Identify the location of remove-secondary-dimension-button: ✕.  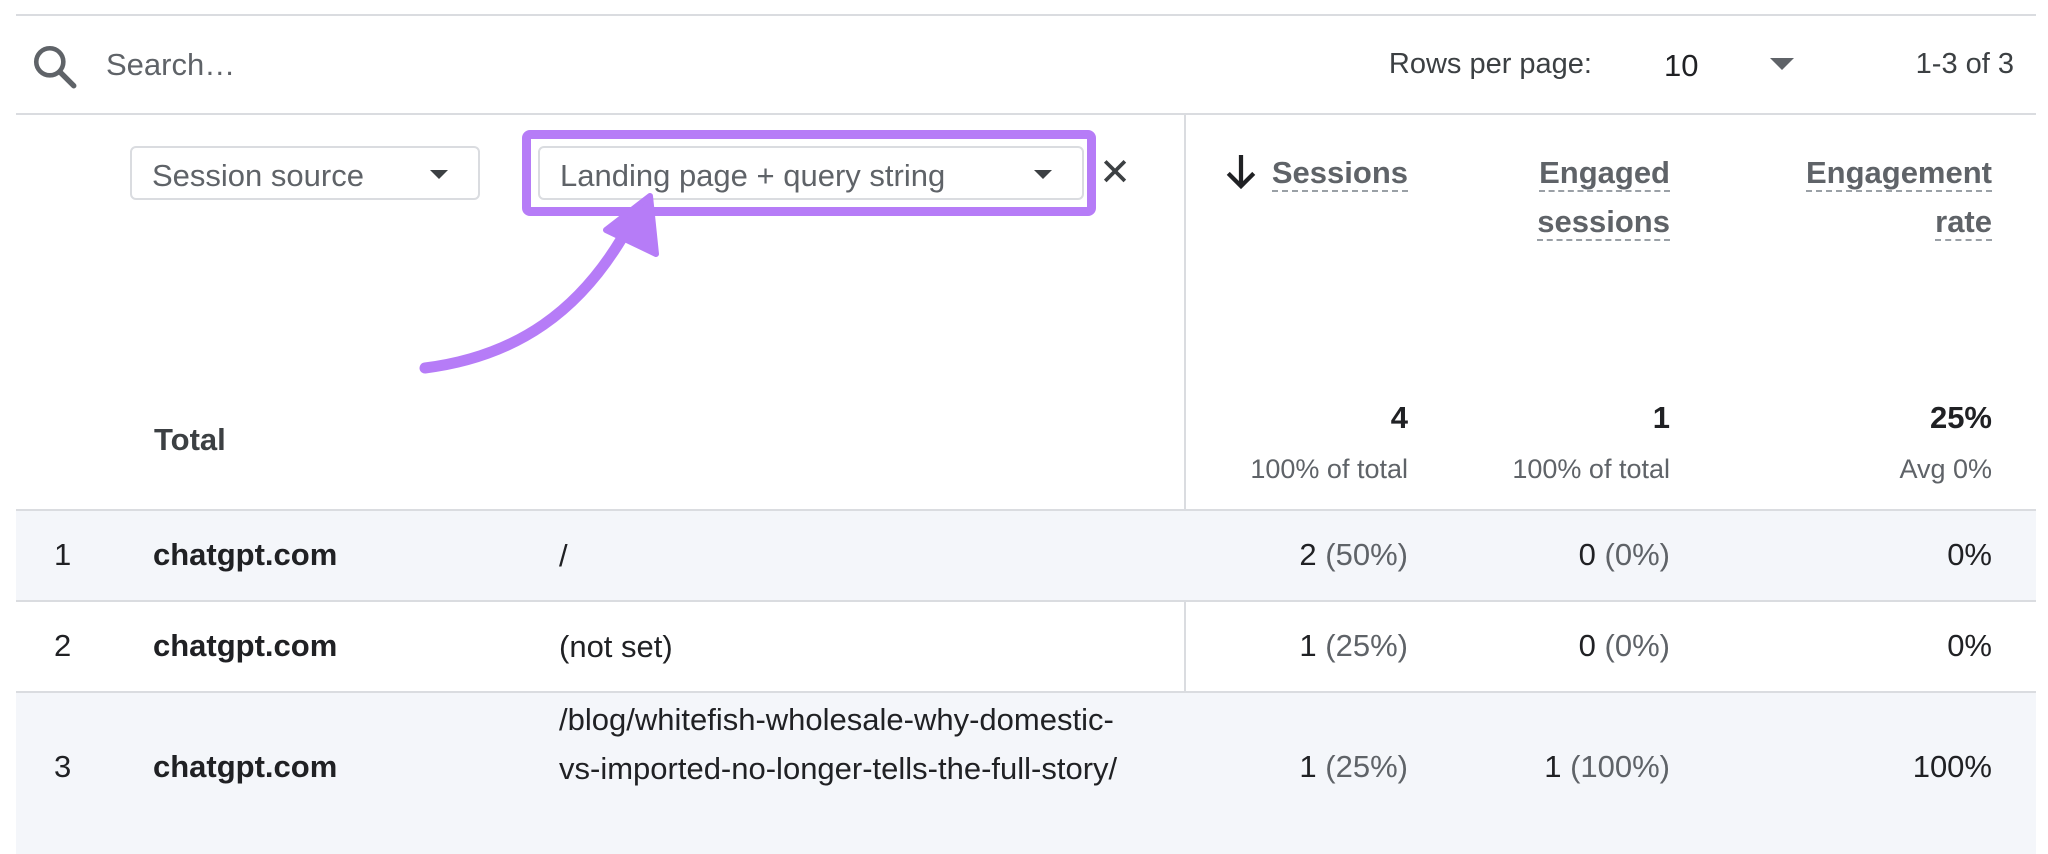
(1115, 173).